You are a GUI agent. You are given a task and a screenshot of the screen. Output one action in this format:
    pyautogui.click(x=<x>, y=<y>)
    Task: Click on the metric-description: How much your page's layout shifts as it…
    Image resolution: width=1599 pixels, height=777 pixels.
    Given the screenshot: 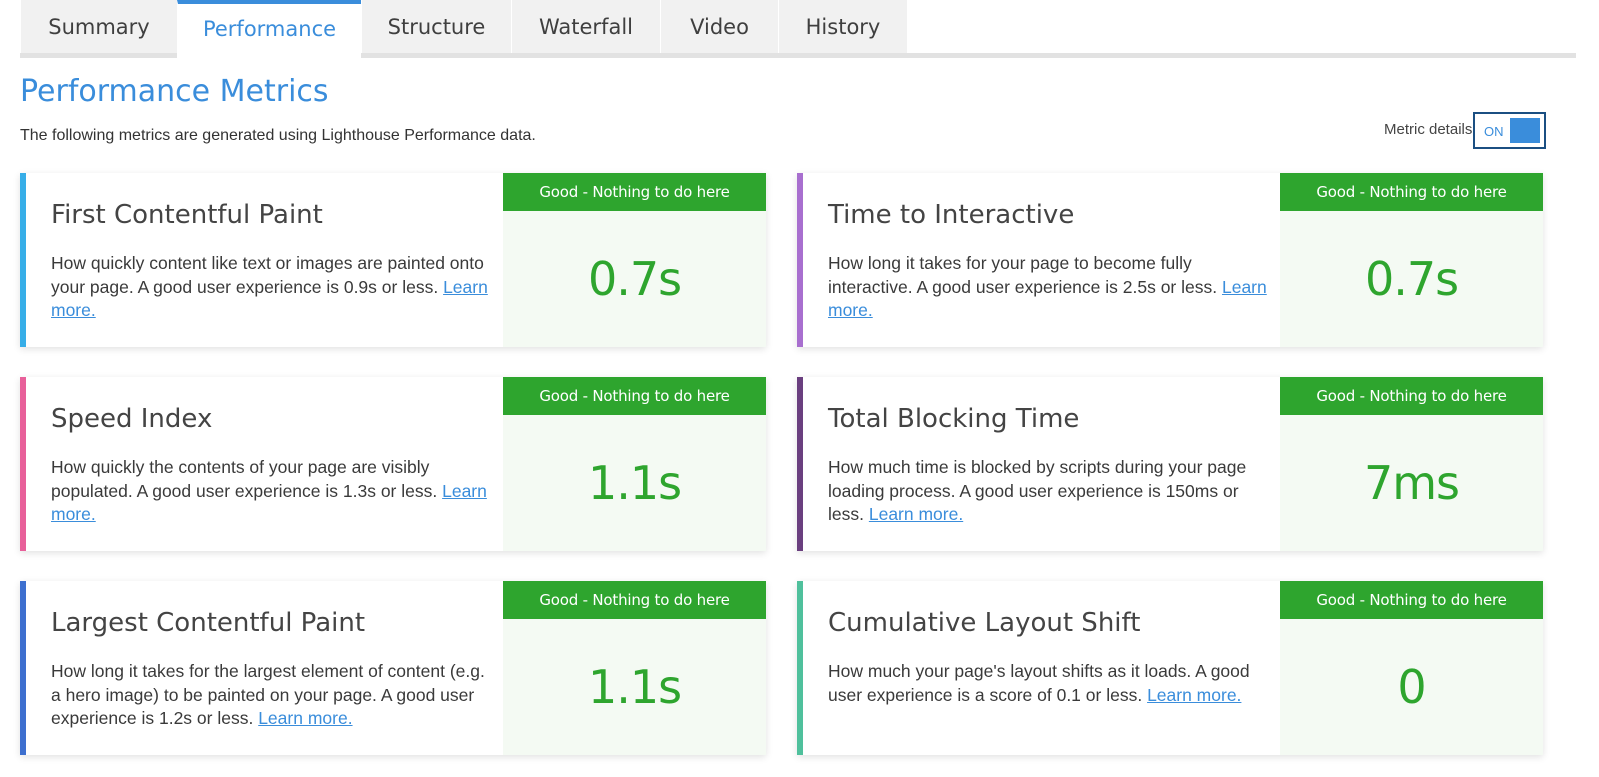 What is the action you would take?
    pyautogui.click(x=1048, y=683)
    